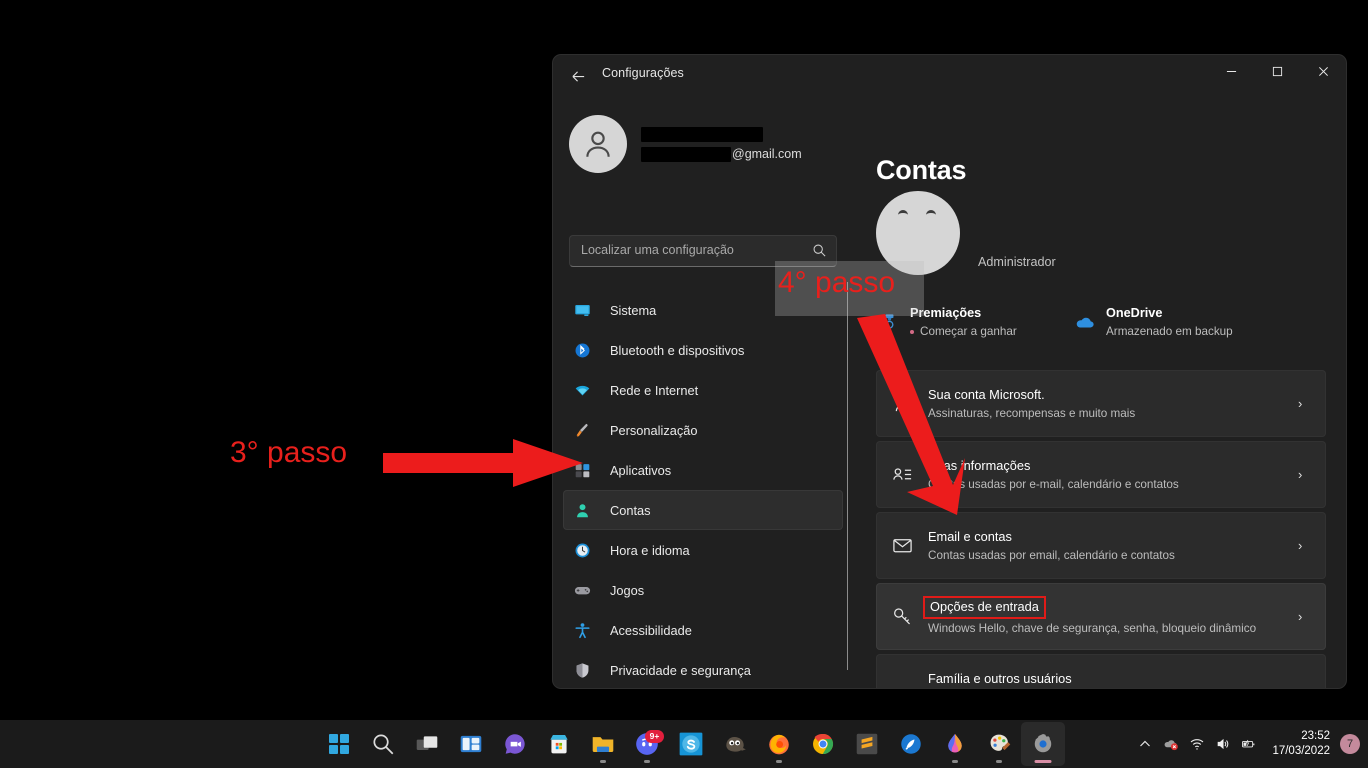 This screenshot has height=768, width=1368. Describe the element at coordinates (427, 744) in the screenshot. I see `task-view-button` at that location.